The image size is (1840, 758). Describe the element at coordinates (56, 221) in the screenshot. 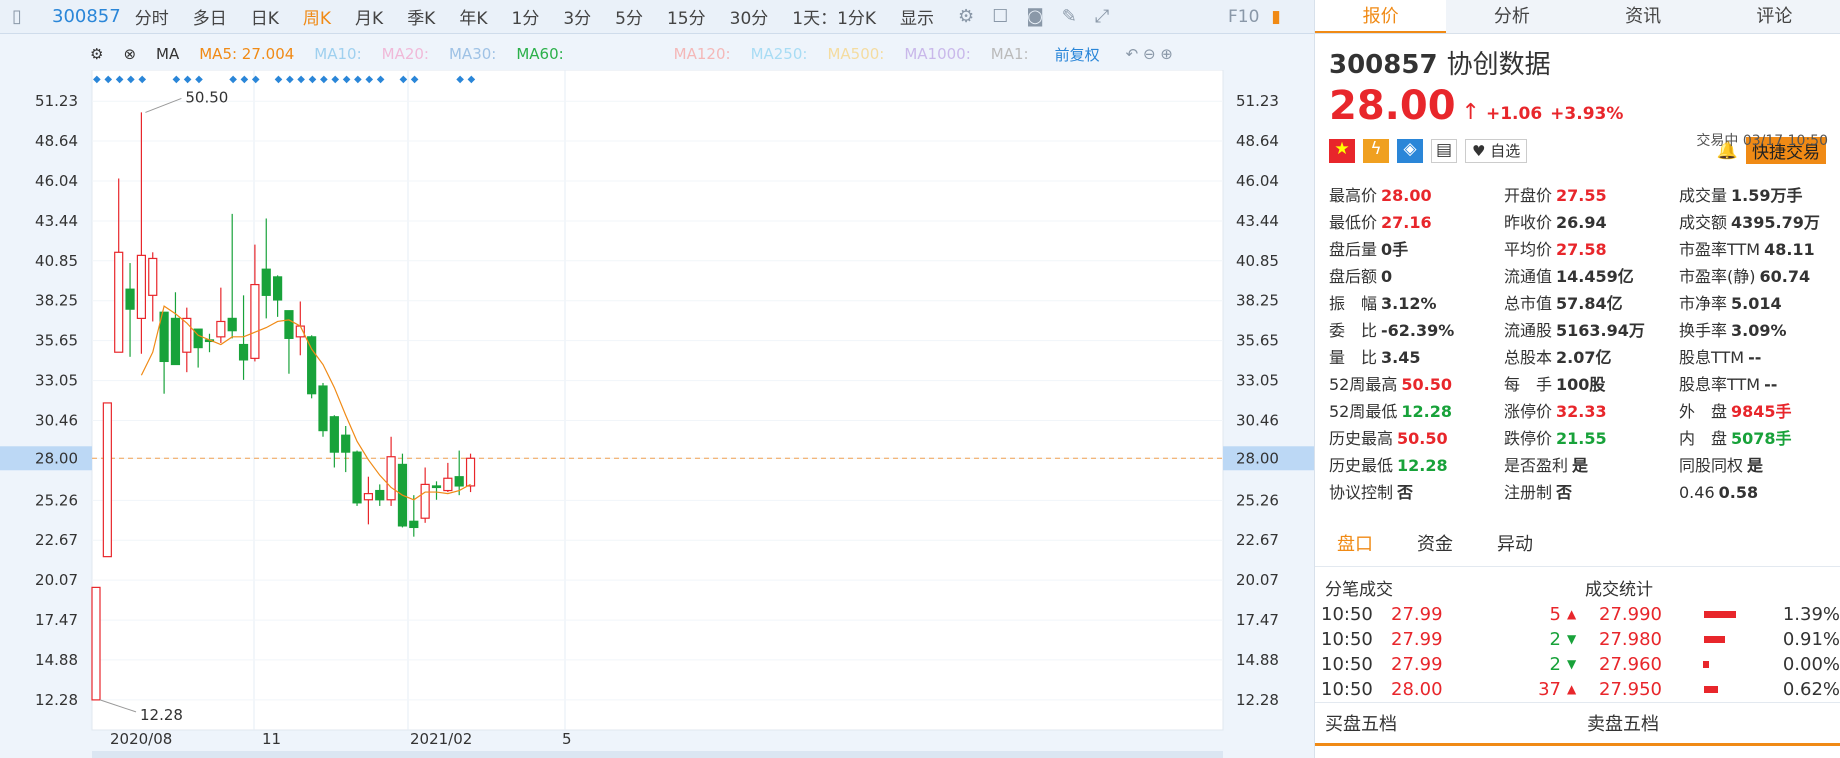

I see `y-tick-label: 43.44` at that location.